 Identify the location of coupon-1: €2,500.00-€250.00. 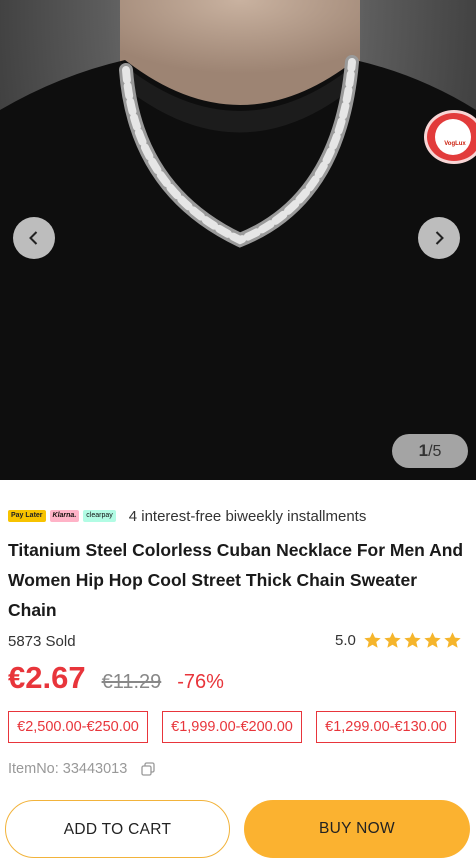
(78, 727).